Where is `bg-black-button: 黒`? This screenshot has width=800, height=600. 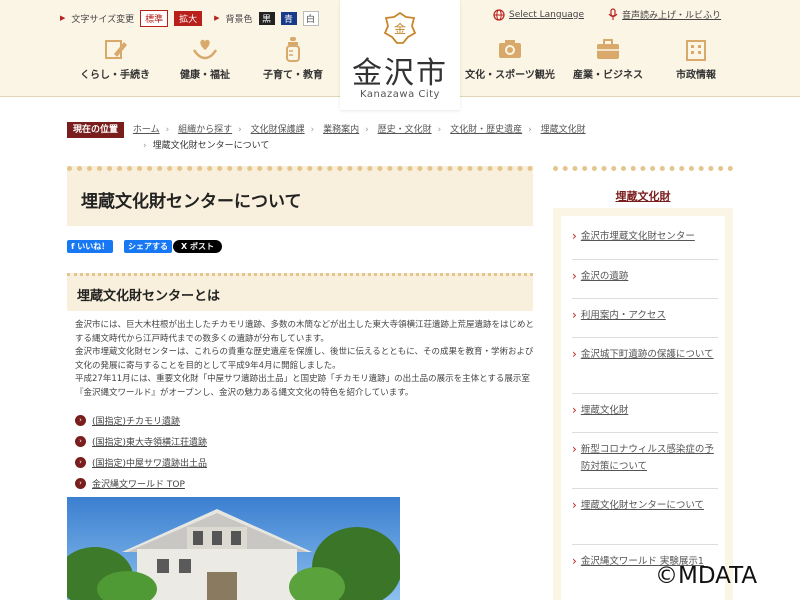 bg-black-button: 黒 is located at coordinates (266, 18).